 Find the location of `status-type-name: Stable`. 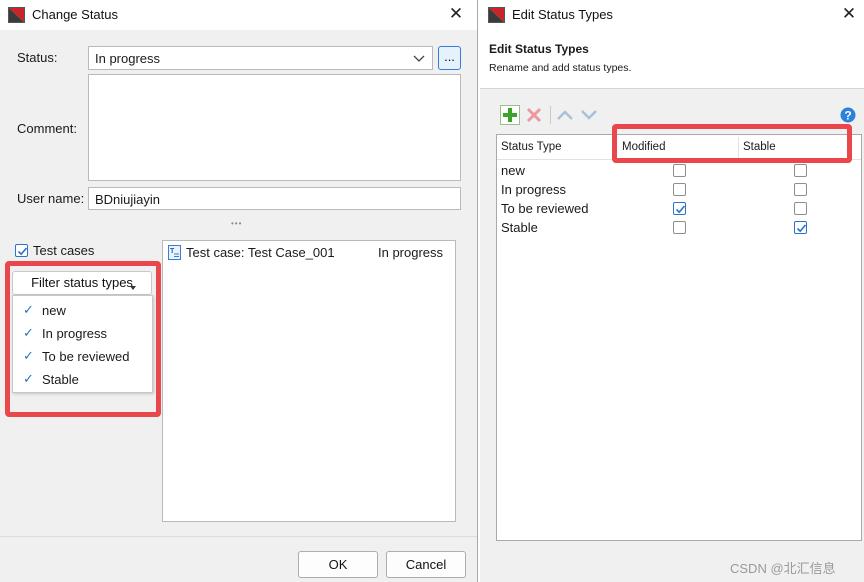

status-type-name: Stable is located at coordinates (519, 227).